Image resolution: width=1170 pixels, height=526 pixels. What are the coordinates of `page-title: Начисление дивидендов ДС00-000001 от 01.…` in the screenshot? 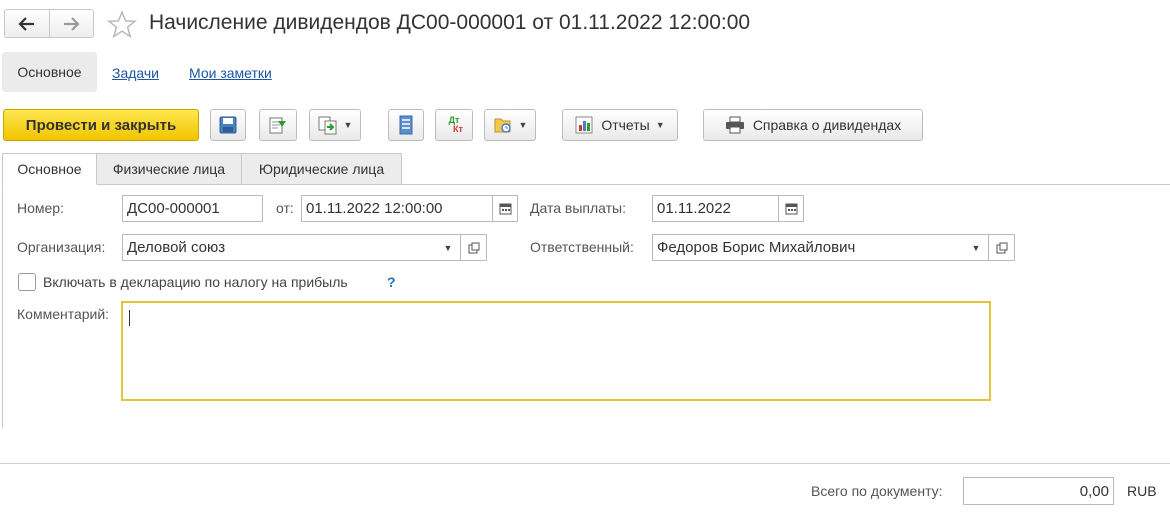 It's located at (450, 22).